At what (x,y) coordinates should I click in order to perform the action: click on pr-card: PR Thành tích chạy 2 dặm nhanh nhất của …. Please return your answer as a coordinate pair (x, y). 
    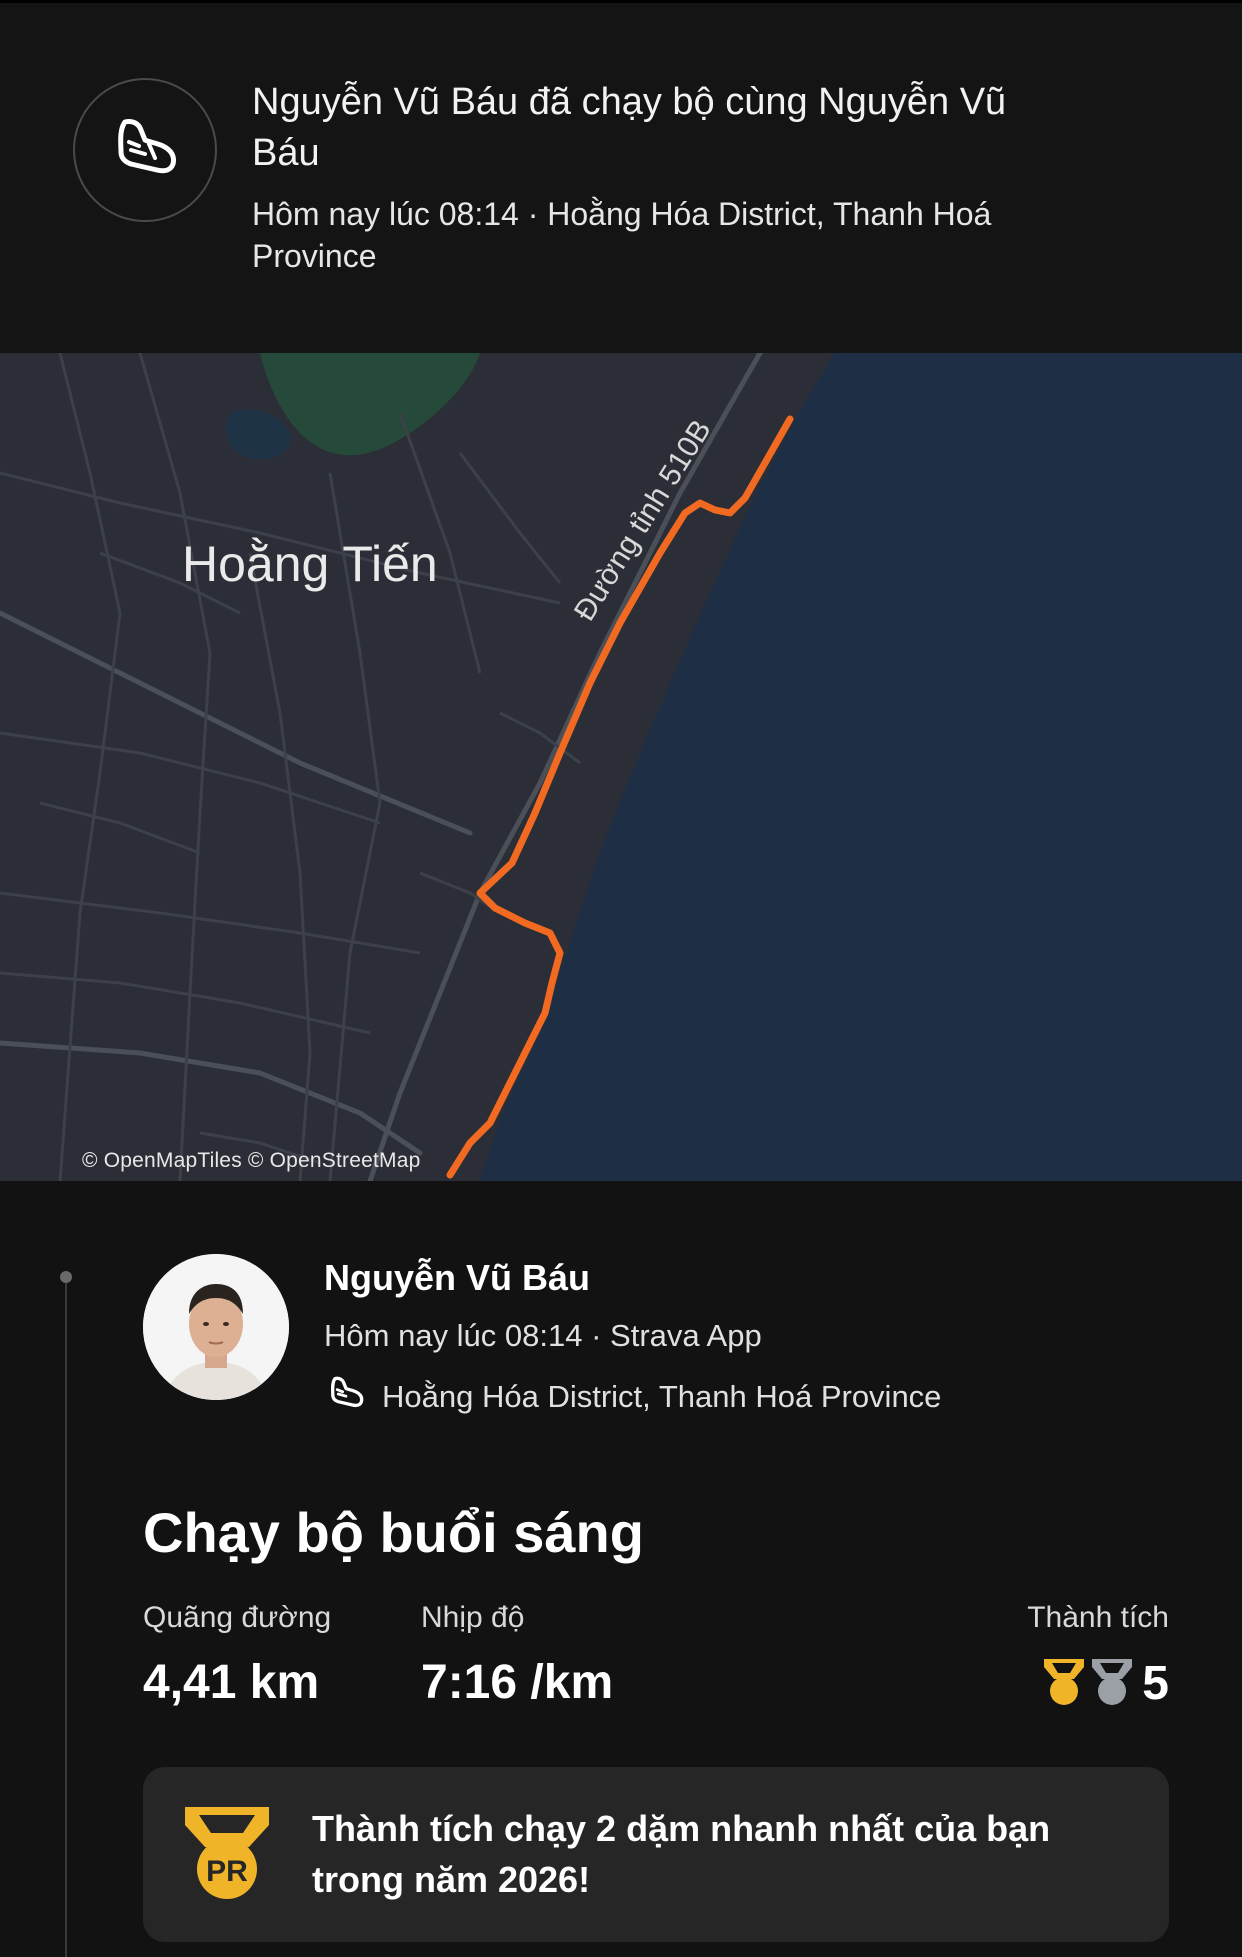
    Looking at the image, I should click on (656, 1854).